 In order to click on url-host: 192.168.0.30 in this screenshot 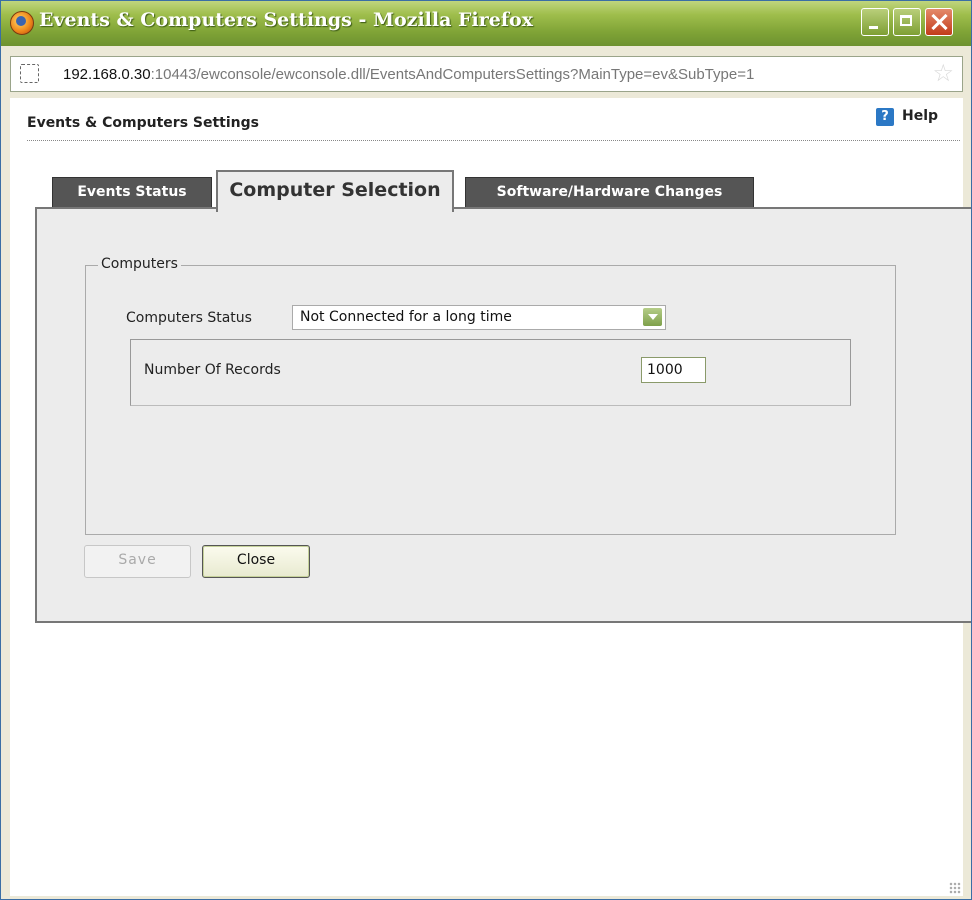, I will do `click(107, 74)`.